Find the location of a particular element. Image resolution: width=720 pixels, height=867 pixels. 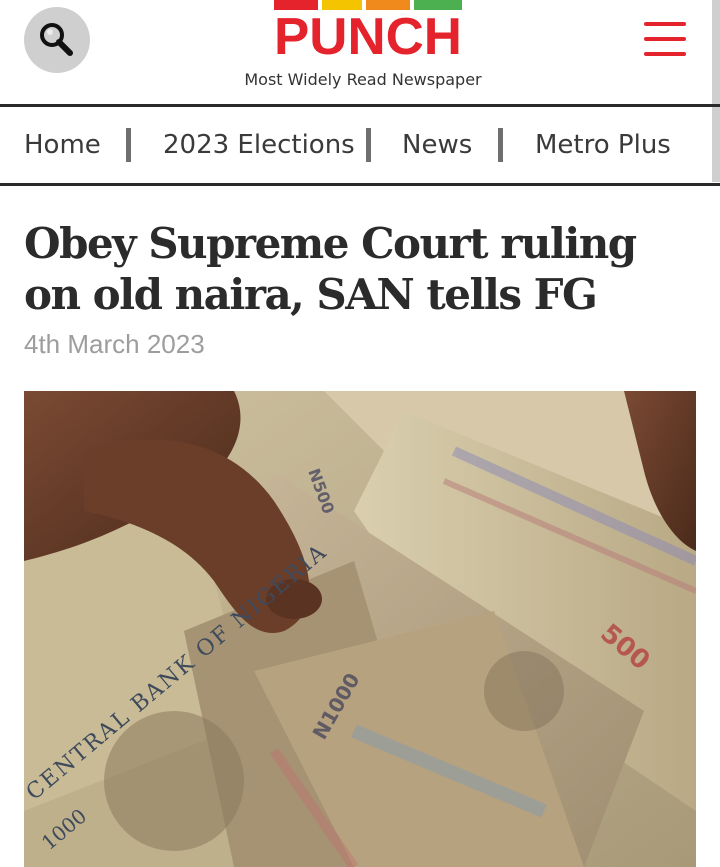

nav-item-metro-plus: Metro Plus is located at coordinates (603, 145).